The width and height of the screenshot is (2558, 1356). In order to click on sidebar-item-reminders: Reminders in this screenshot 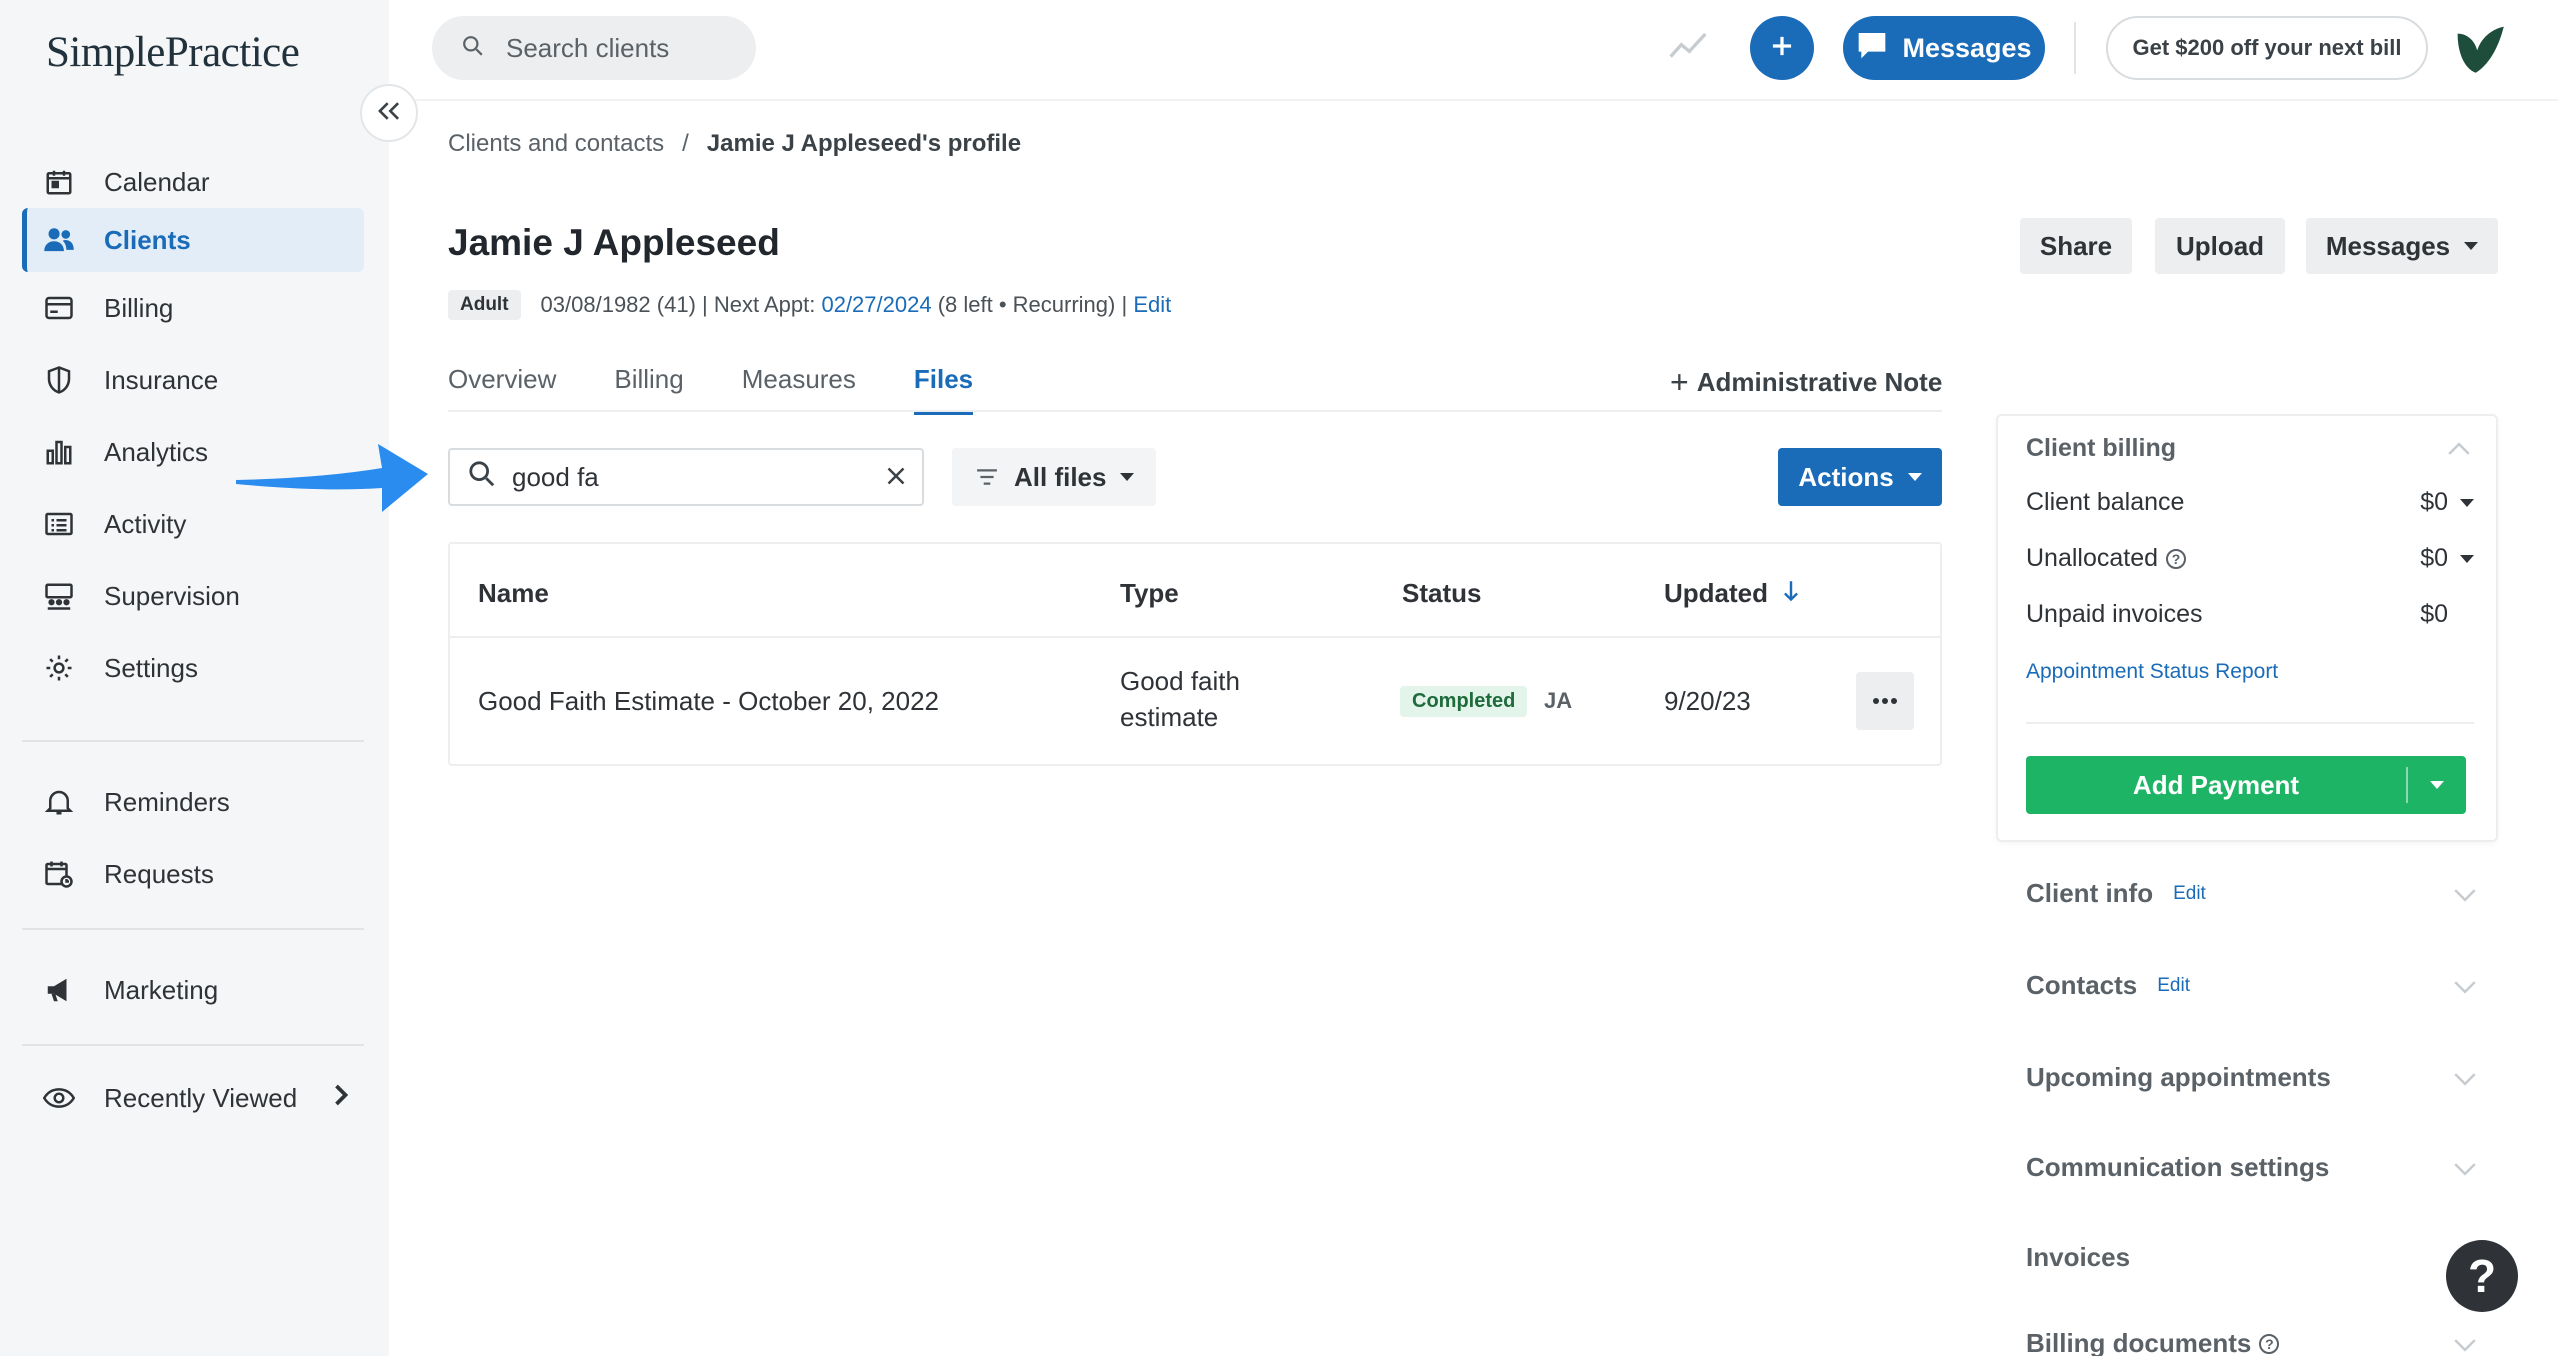, I will do `click(193, 802)`.